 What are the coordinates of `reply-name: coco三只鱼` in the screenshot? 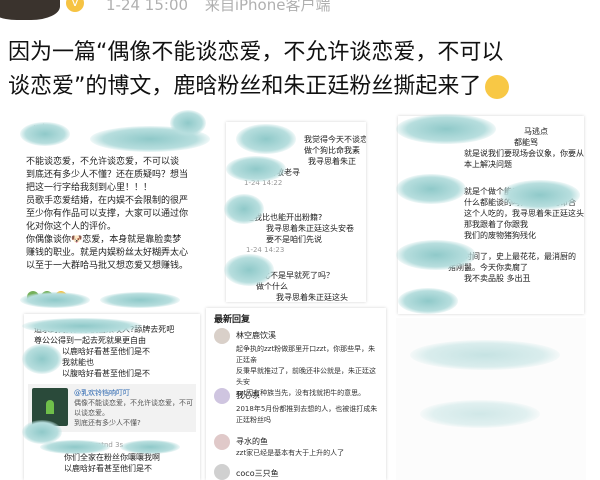 It's located at (257, 473).